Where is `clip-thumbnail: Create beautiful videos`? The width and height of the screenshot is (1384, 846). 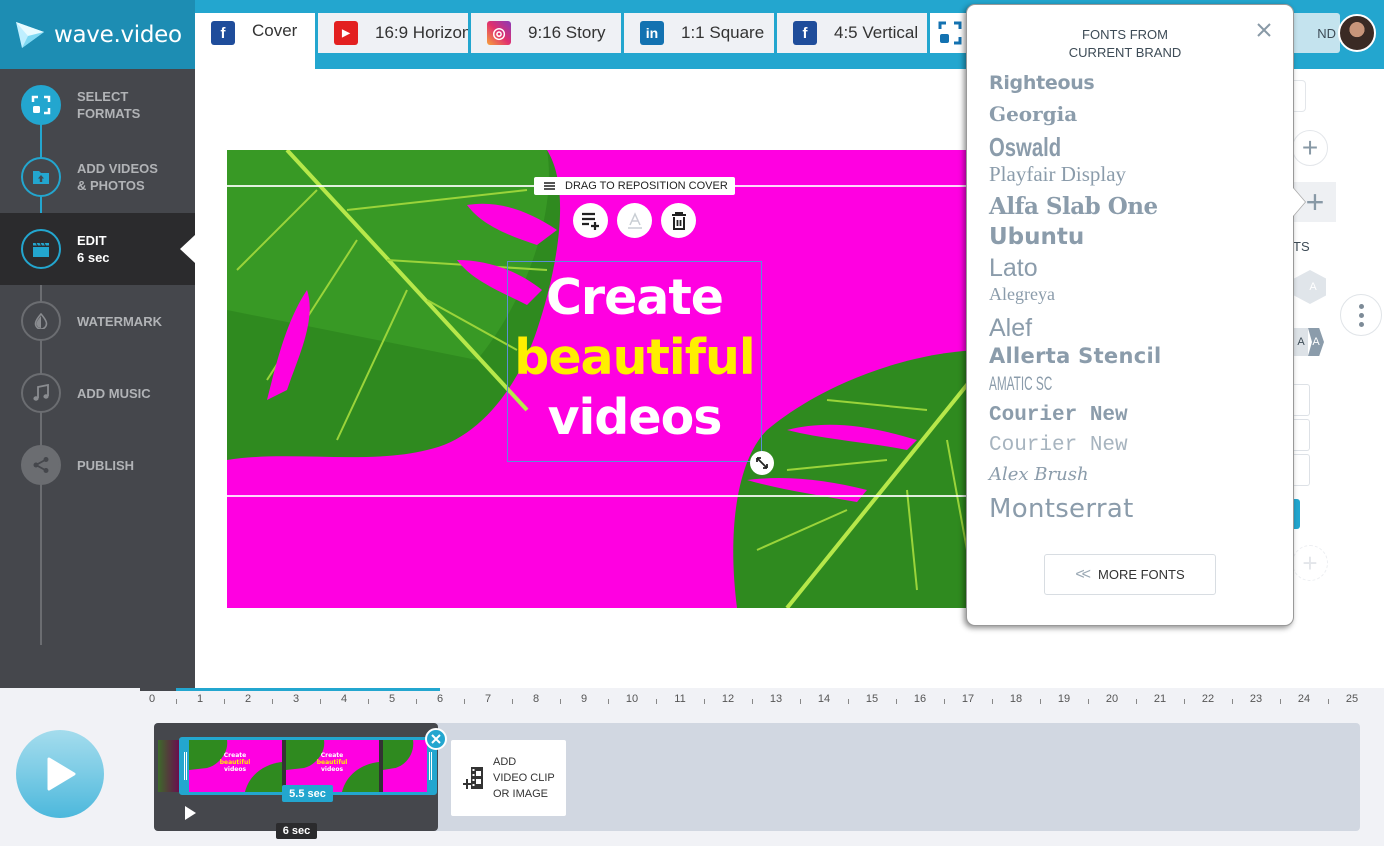
clip-thumbnail: Create beautiful videos is located at coordinates (235, 766).